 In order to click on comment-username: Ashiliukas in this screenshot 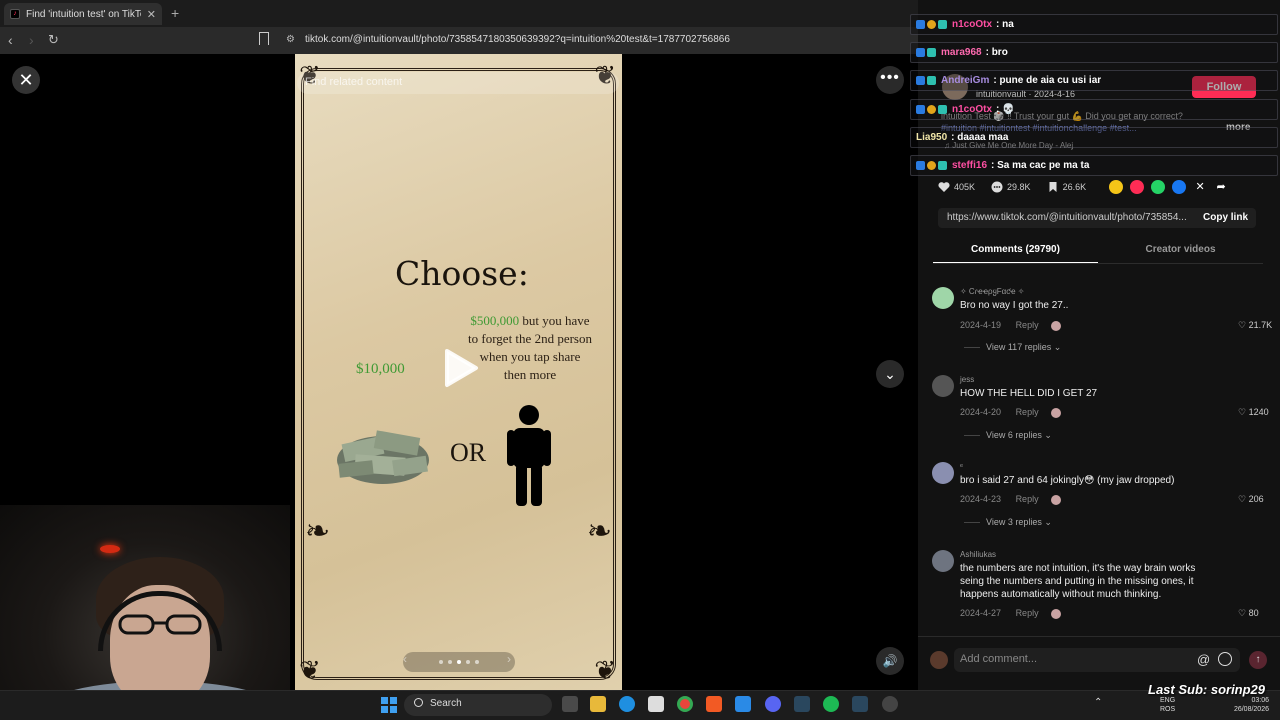, I will do `click(978, 554)`.